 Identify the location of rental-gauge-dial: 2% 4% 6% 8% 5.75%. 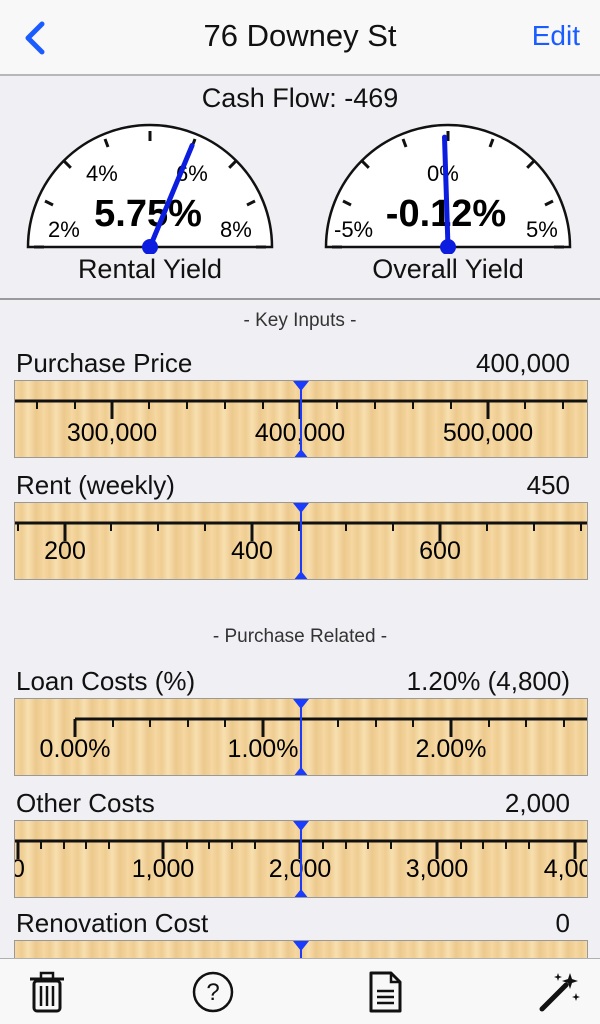
(150, 188).